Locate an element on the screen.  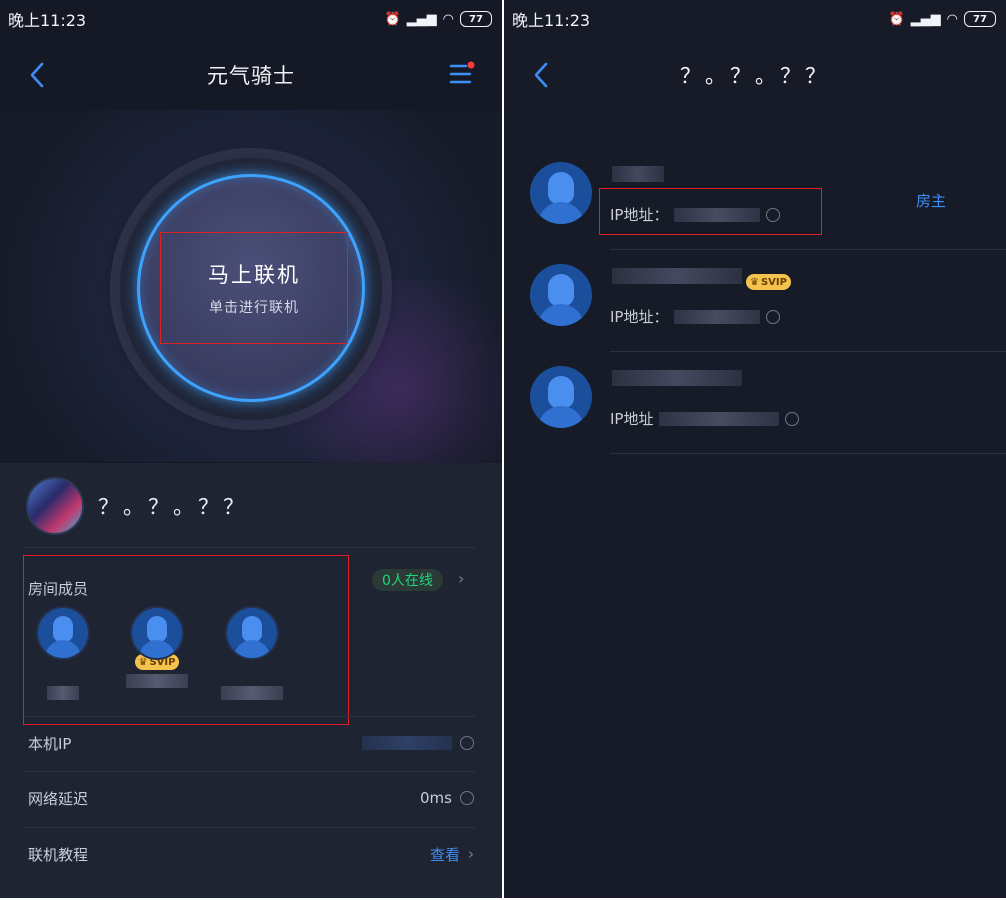
tutorial-link: 查看 is located at coordinates (445, 854).